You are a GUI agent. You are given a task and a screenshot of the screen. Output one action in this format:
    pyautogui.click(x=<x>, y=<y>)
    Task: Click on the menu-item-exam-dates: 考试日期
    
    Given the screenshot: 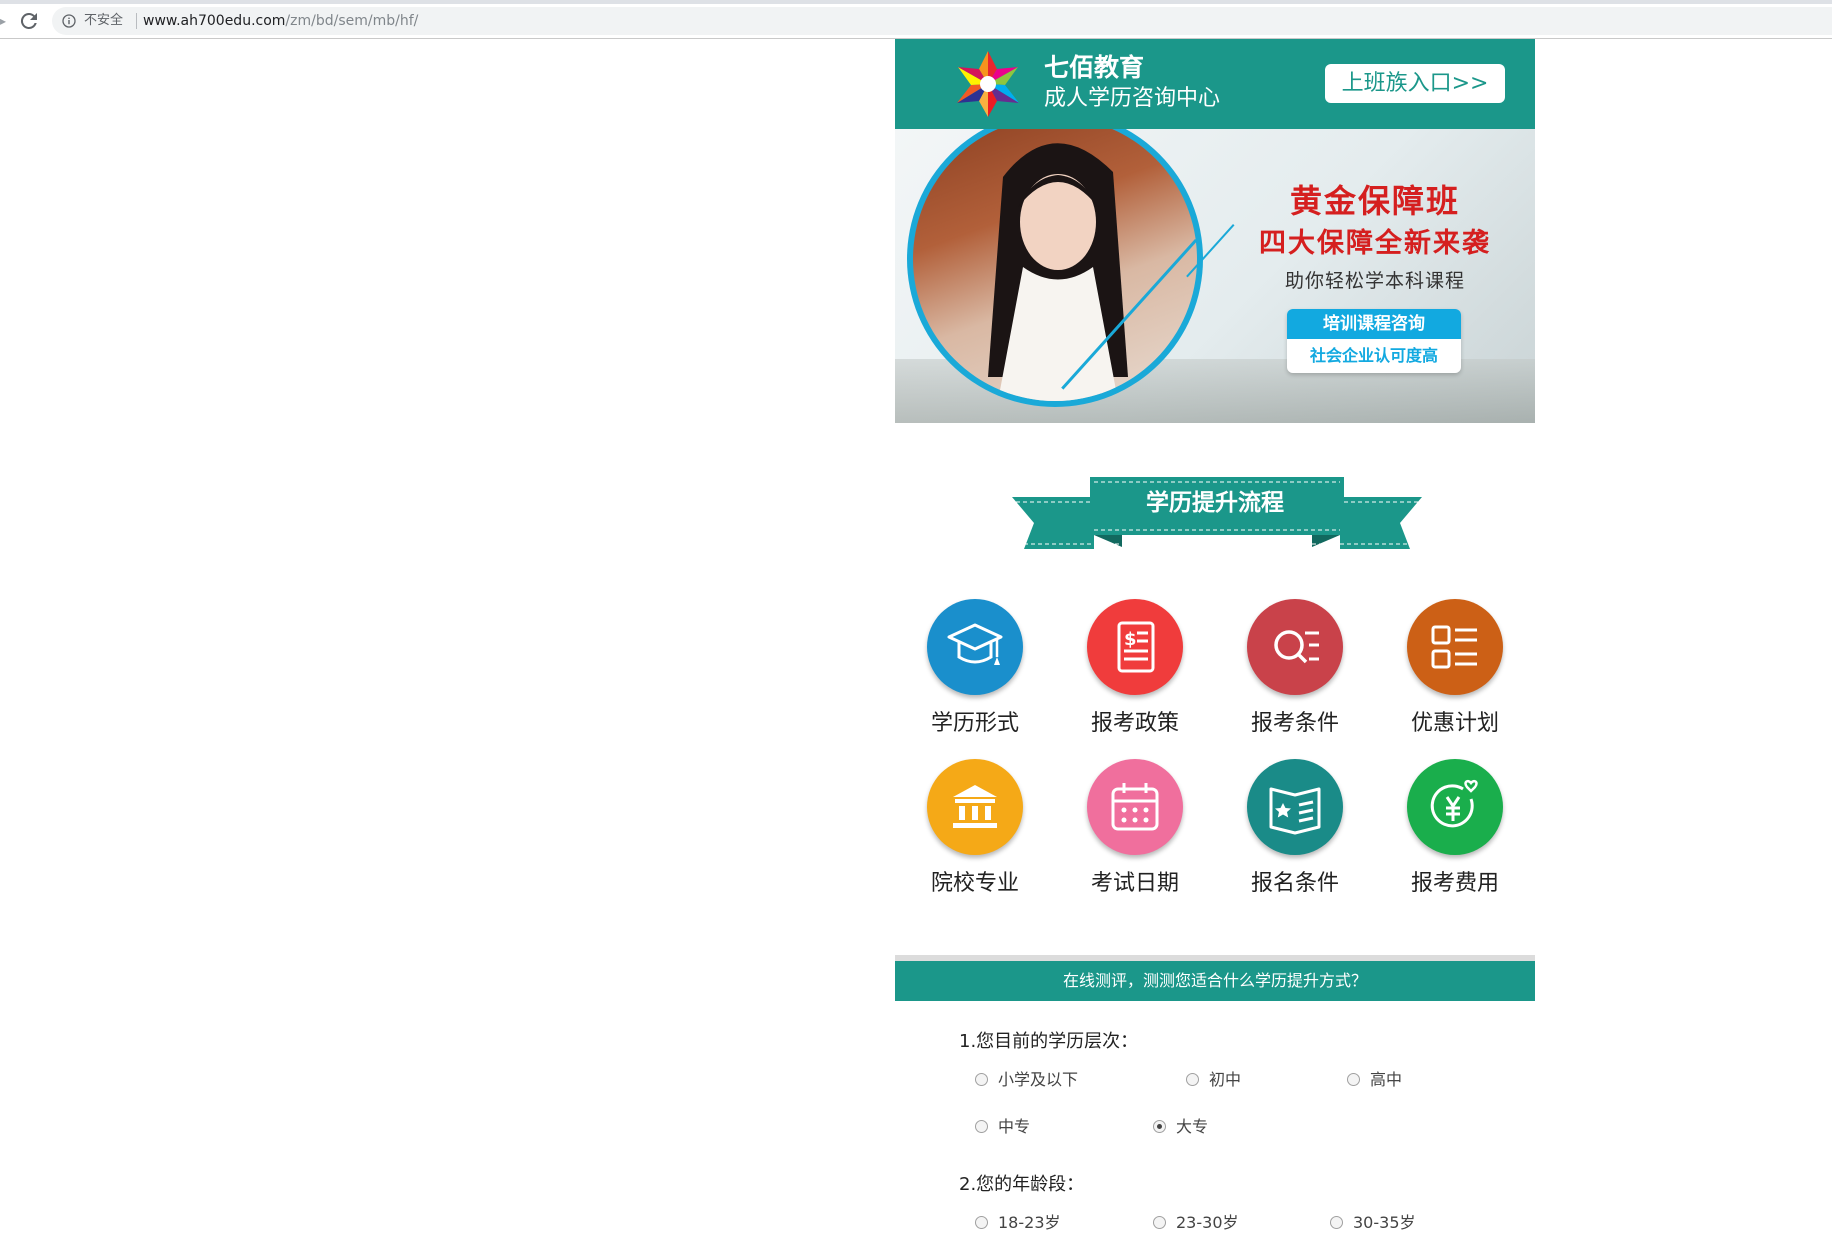 What is the action you would take?
    pyautogui.click(x=1135, y=834)
    